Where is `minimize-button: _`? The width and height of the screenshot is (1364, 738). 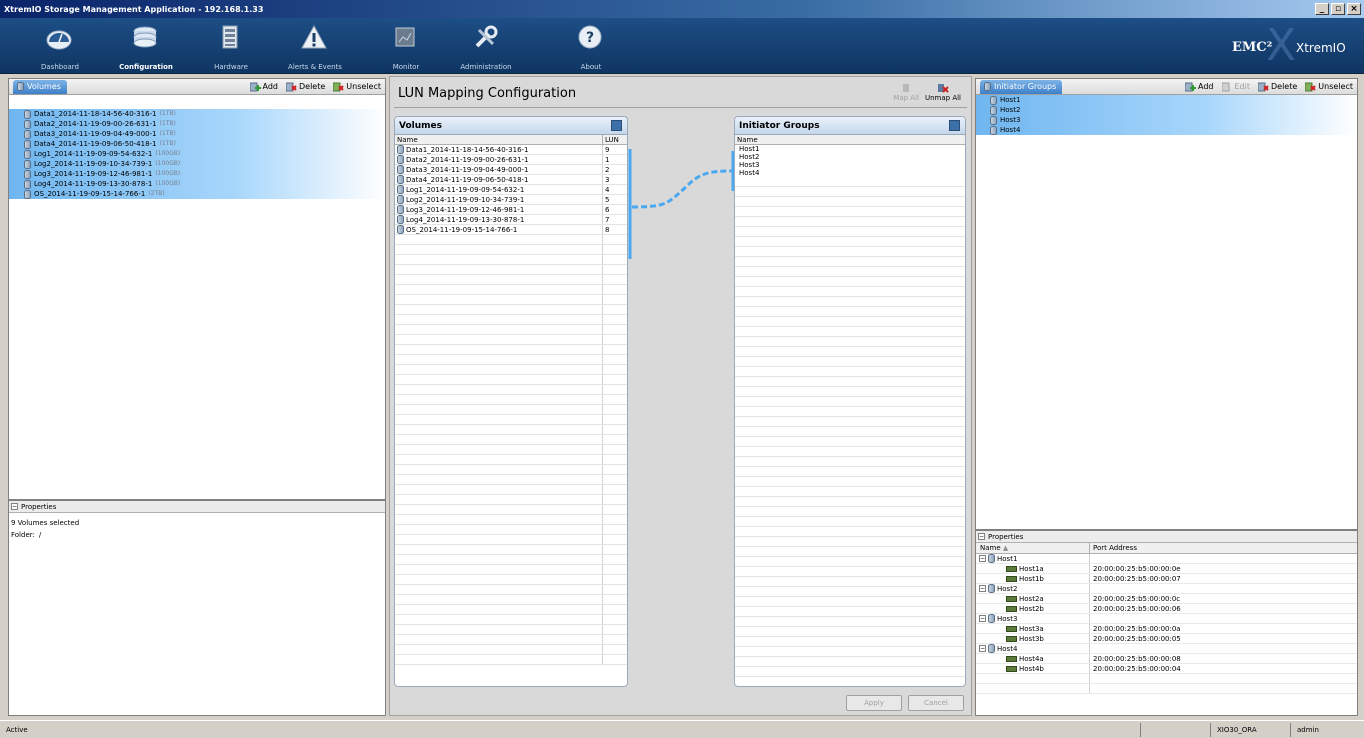
minimize-button: _ is located at coordinates (1322, 9).